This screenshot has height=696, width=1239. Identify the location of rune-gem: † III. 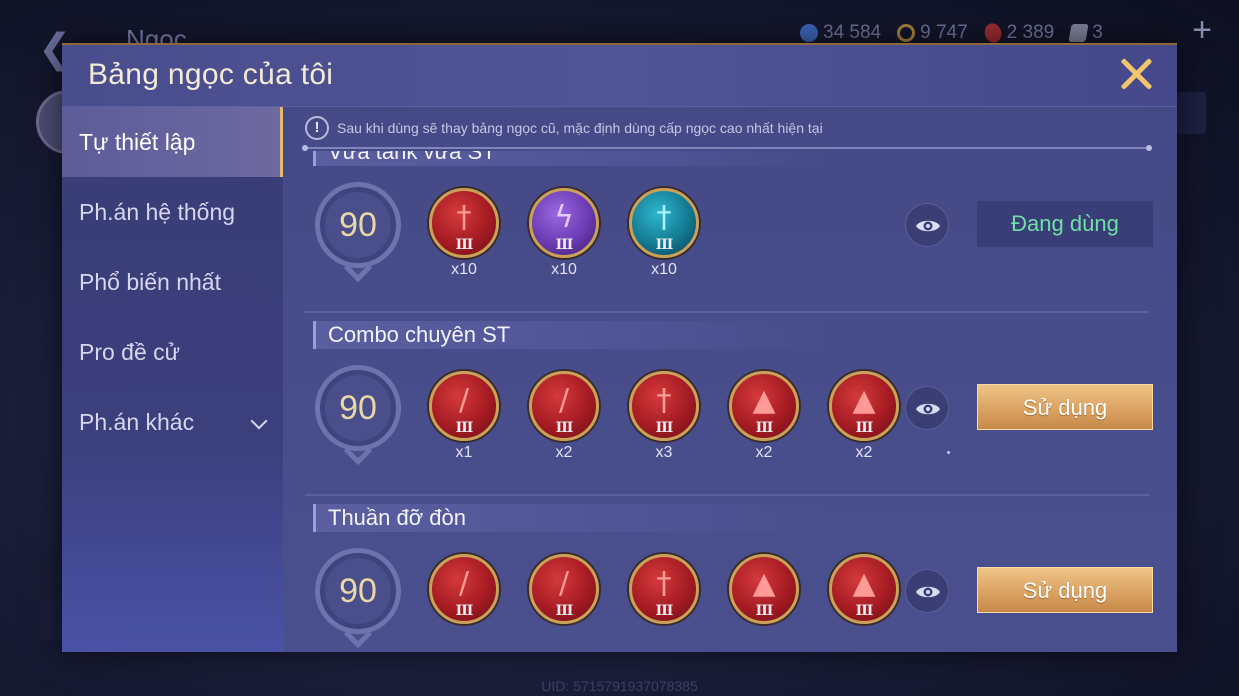
(664, 602).